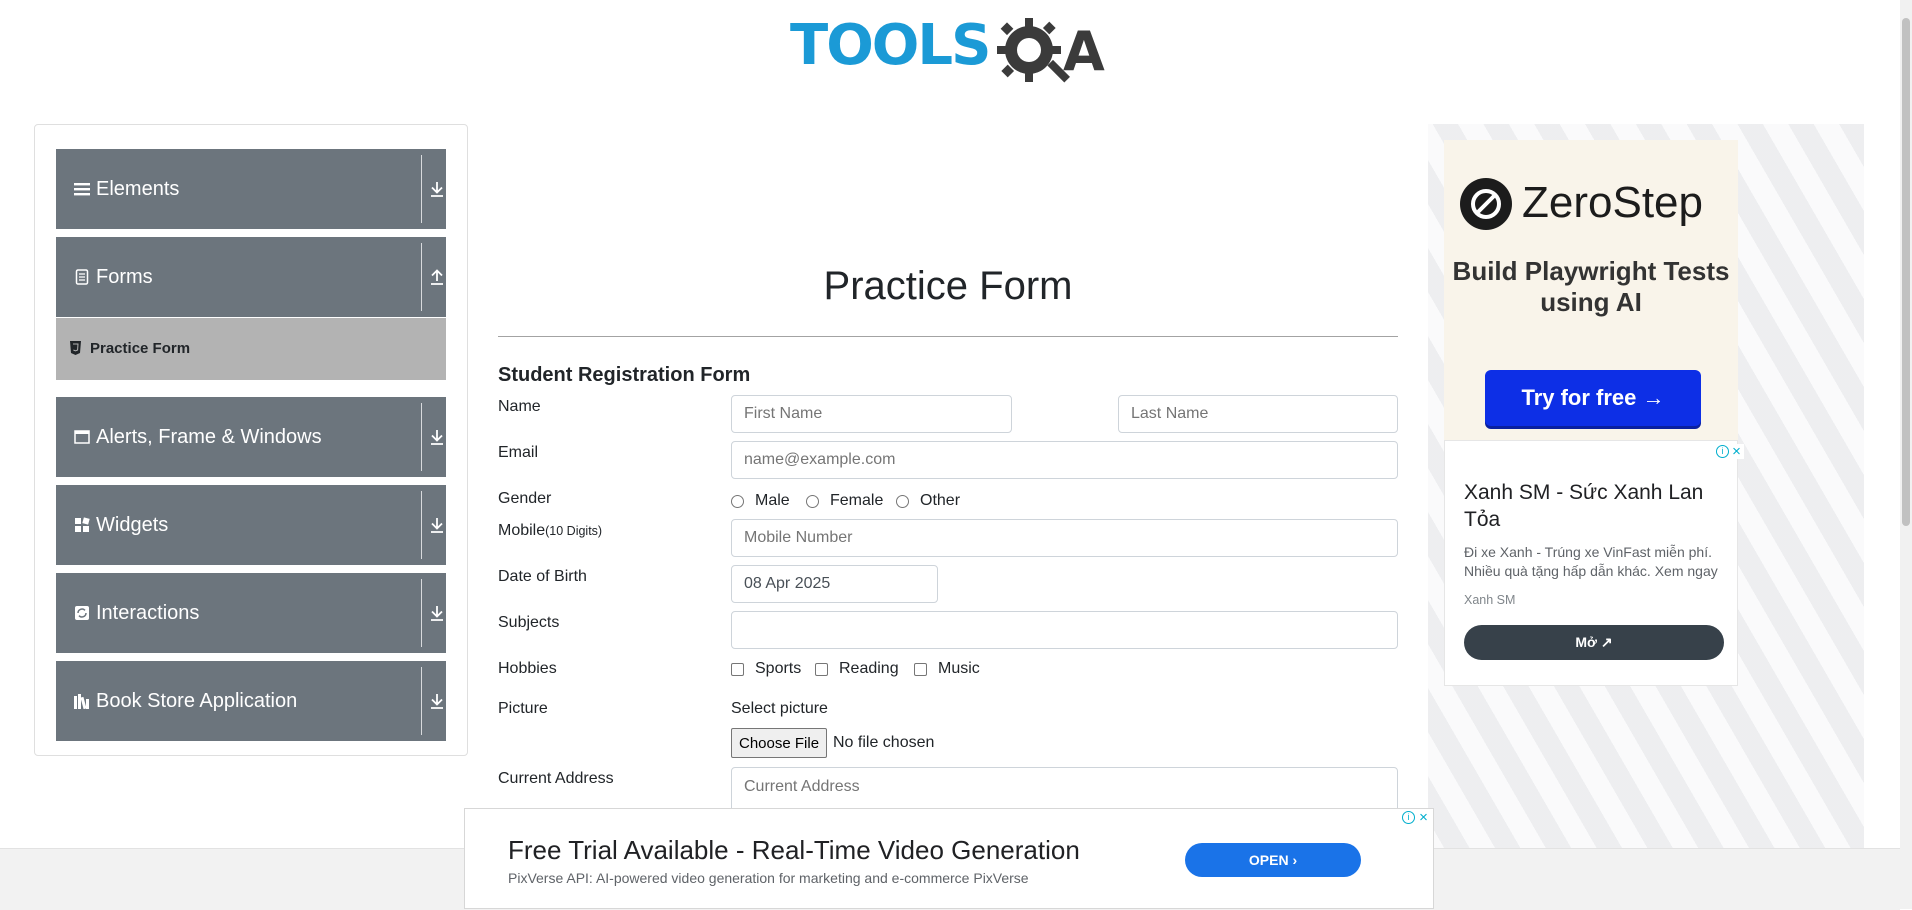 The height and width of the screenshot is (910, 1912). Describe the element at coordinates (82, 524) in the screenshot. I see `widgets-icon` at that location.